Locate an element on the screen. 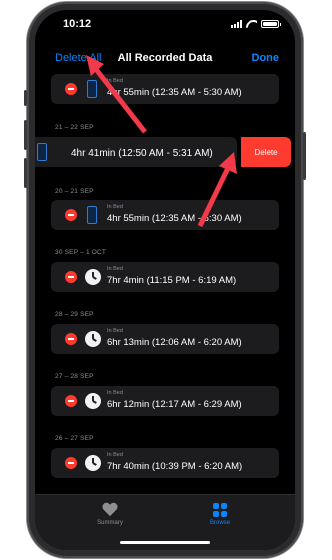  record-row-swiped: 4hr 41min (12:50 AM - 5:31 AM) is located at coordinates (136, 152).